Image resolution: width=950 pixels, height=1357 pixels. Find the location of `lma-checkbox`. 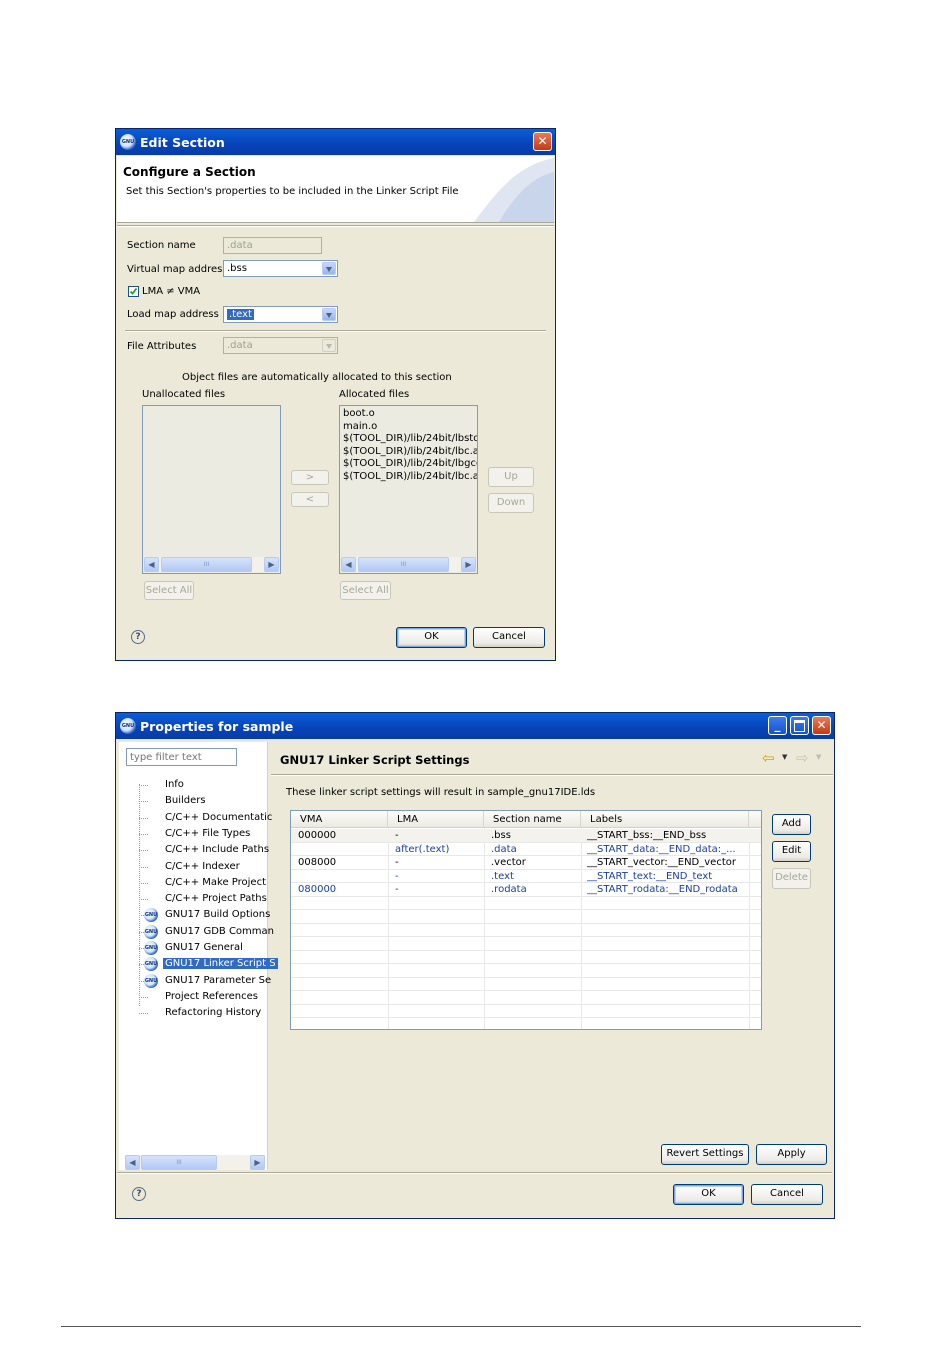

lma-checkbox is located at coordinates (133, 291).